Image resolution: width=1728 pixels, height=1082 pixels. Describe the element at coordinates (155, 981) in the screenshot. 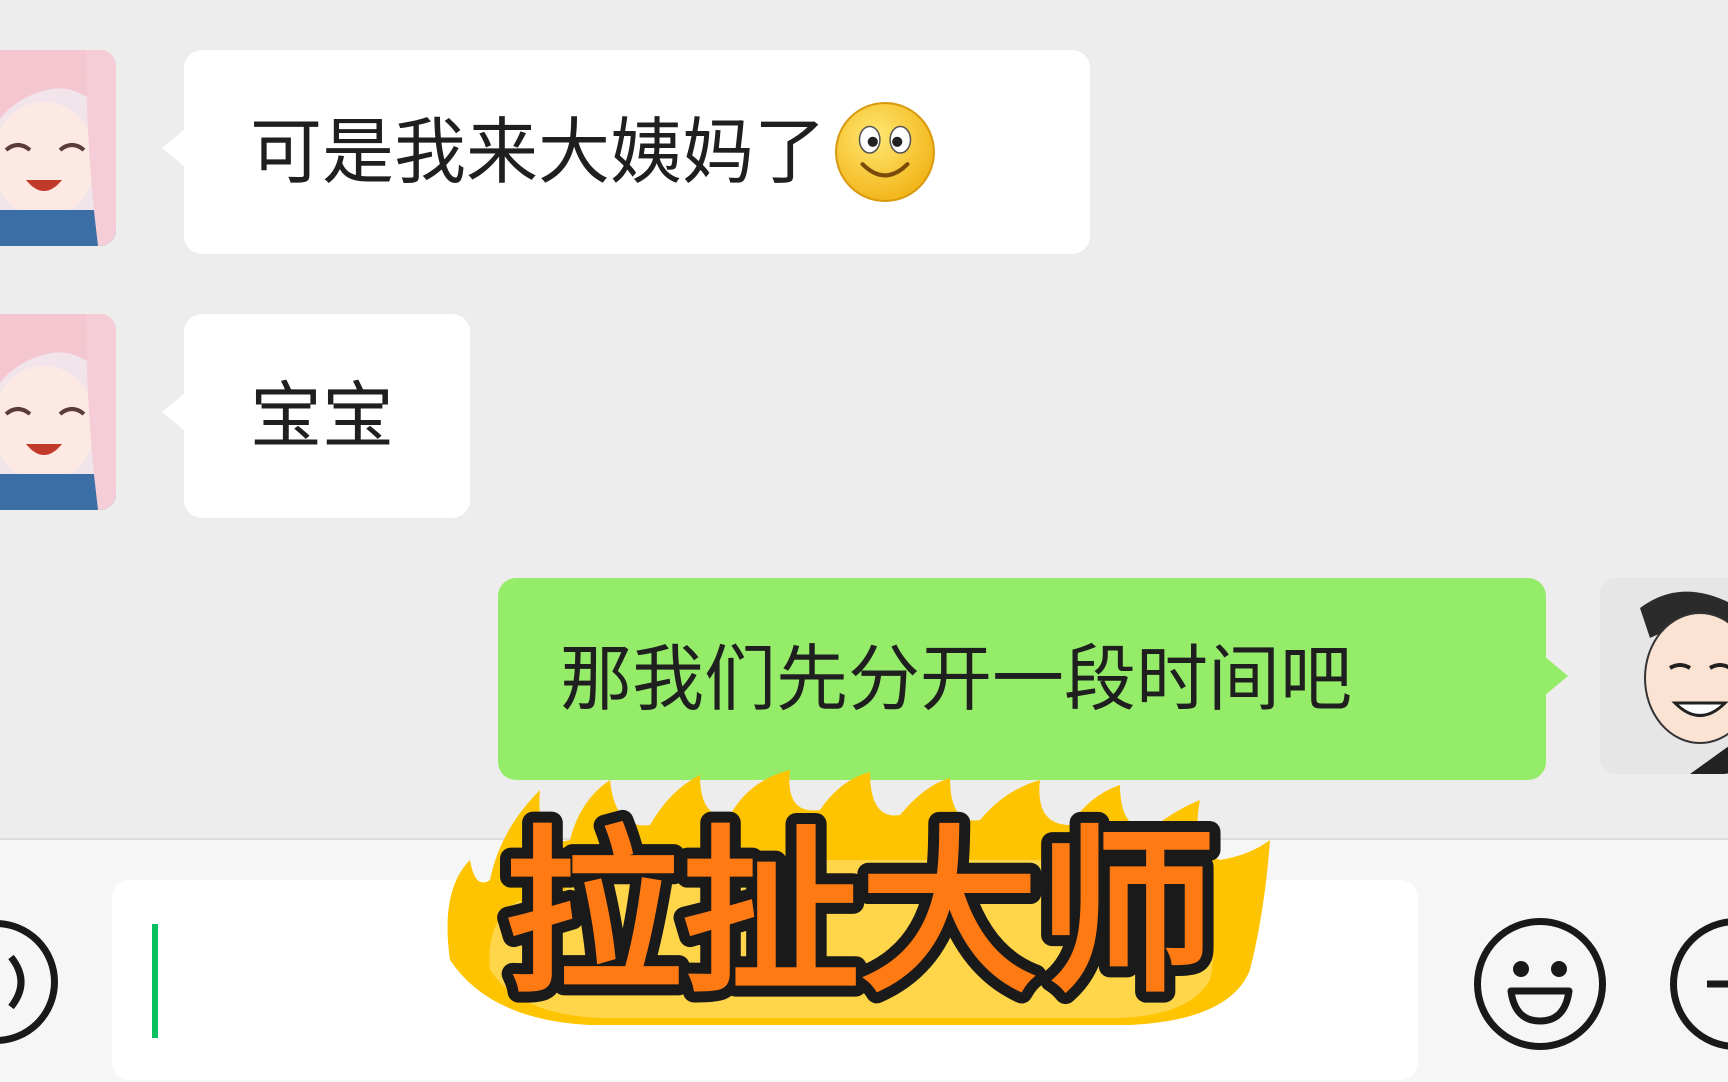

I see `text-caret` at that location.